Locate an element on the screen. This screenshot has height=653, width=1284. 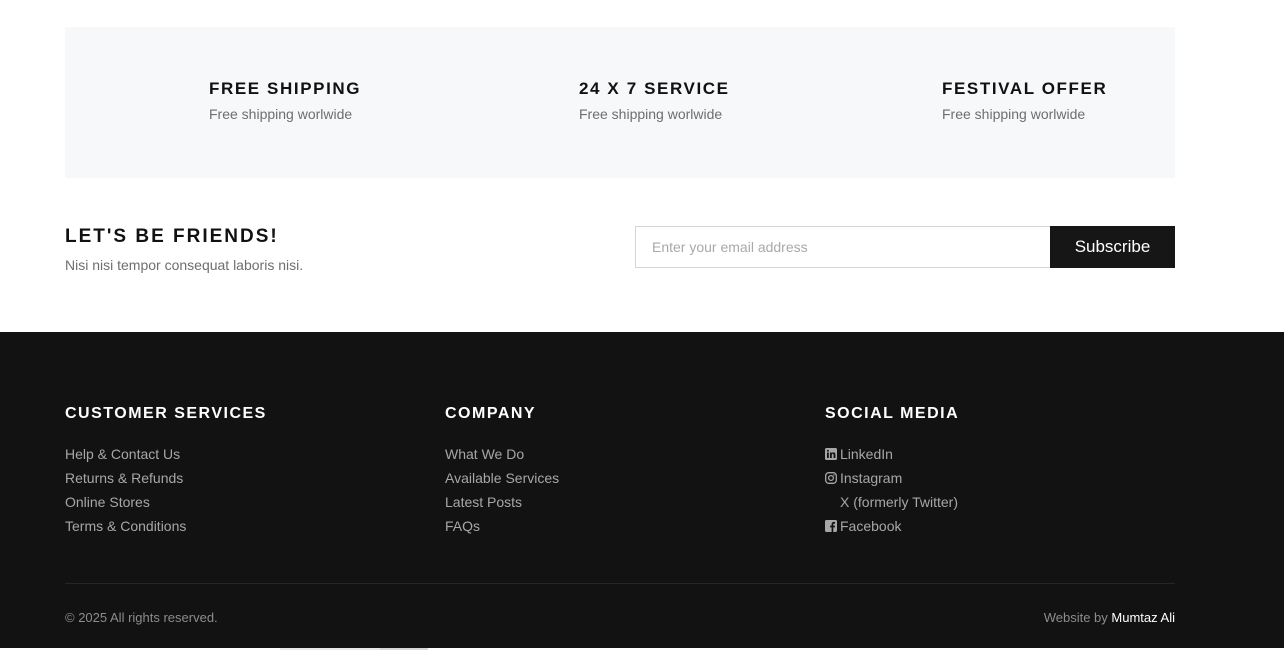
feature-service: 24 X 7 SERVICE Free shipping worlwide is located at coordinates (654, 100).